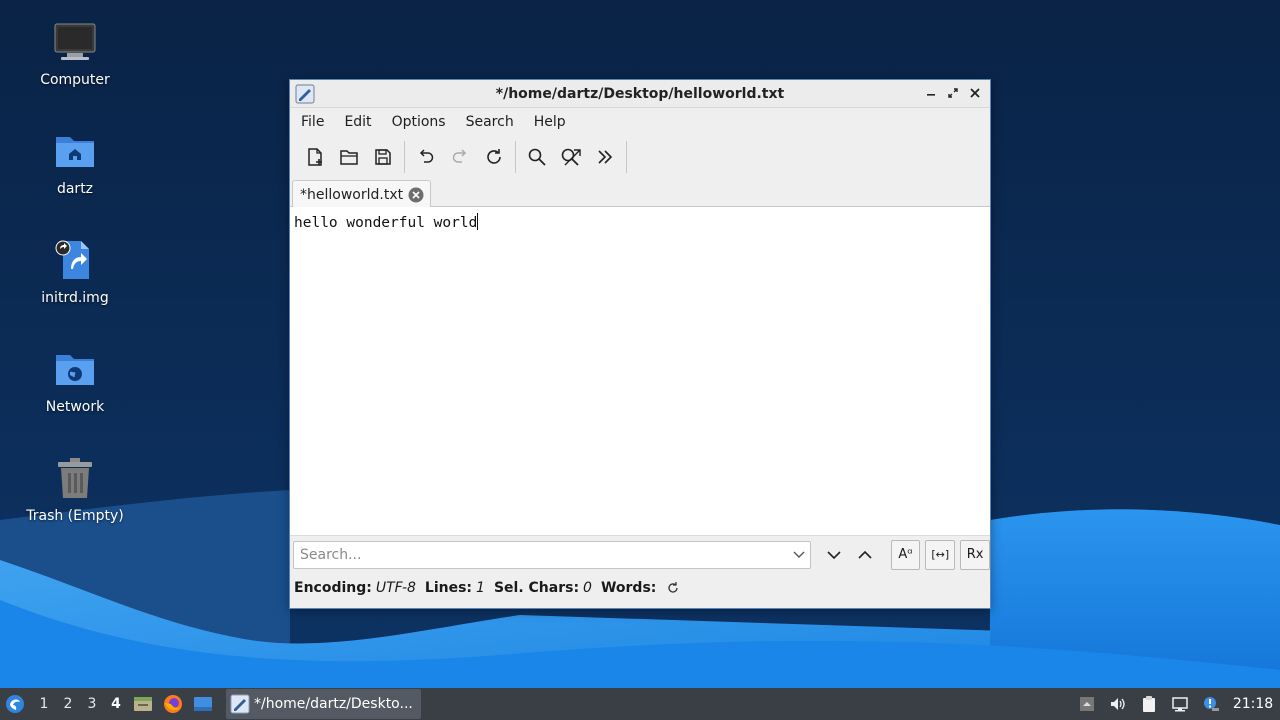  I want to click on new-file-button, so click(315, 157).